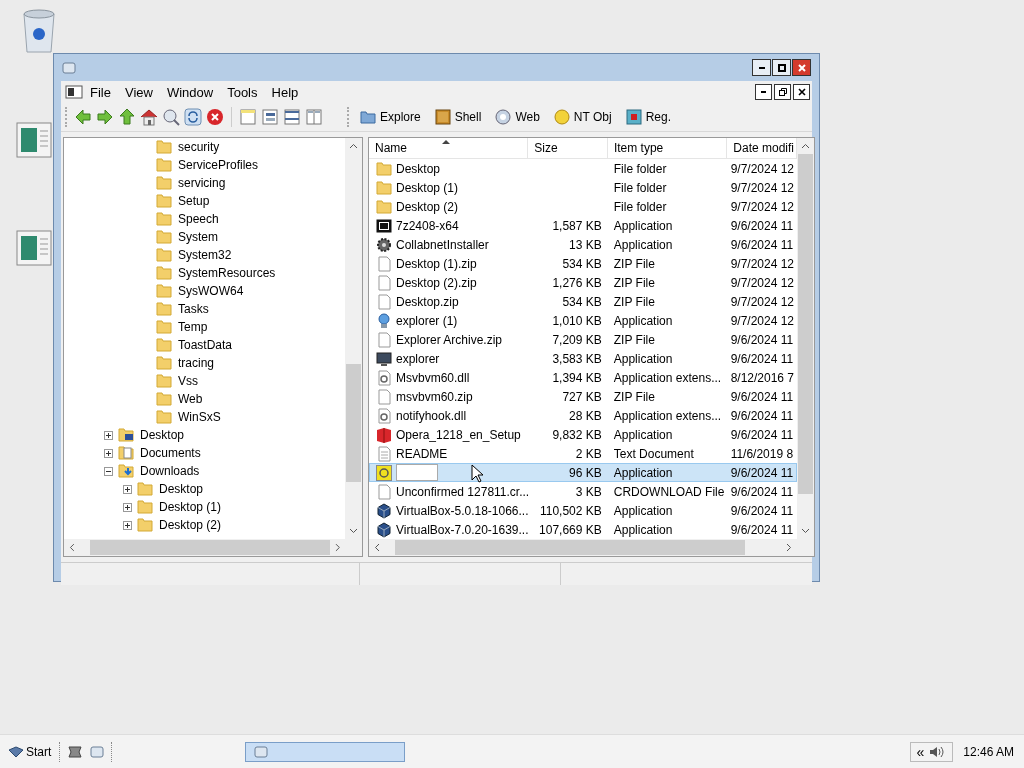  I want to click on file-row: Desktop (1) File folder 9/7/2024 12, so click(583, 187).